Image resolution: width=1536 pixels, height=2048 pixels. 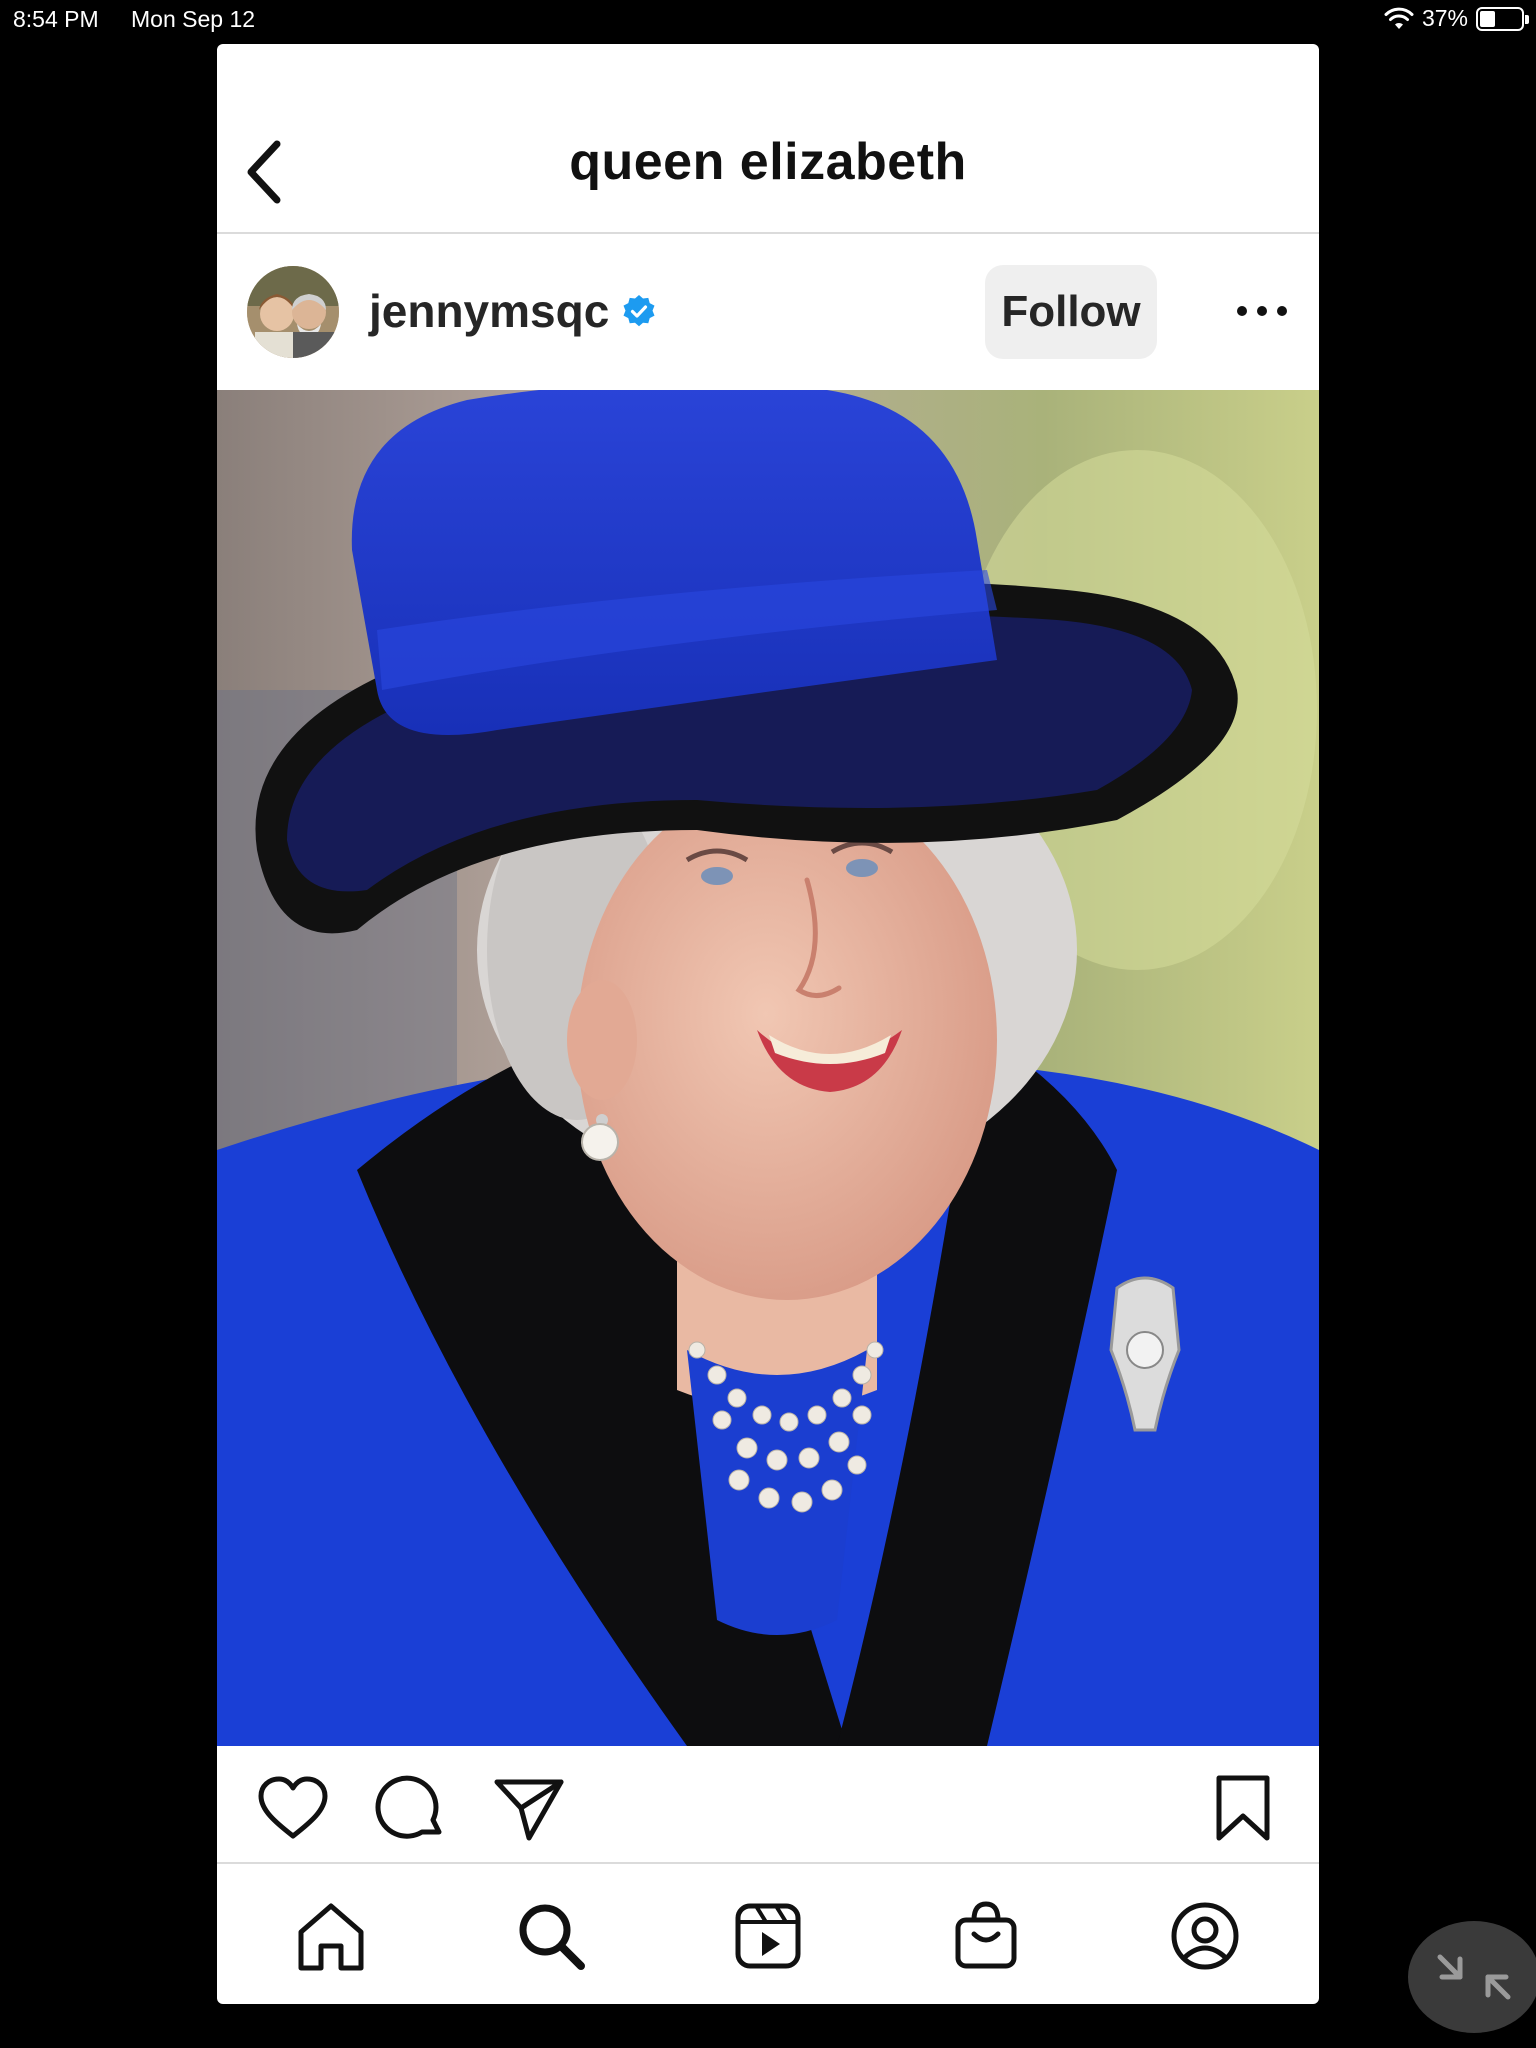 I want to click on search-icon, so click(x=552, y=1937).